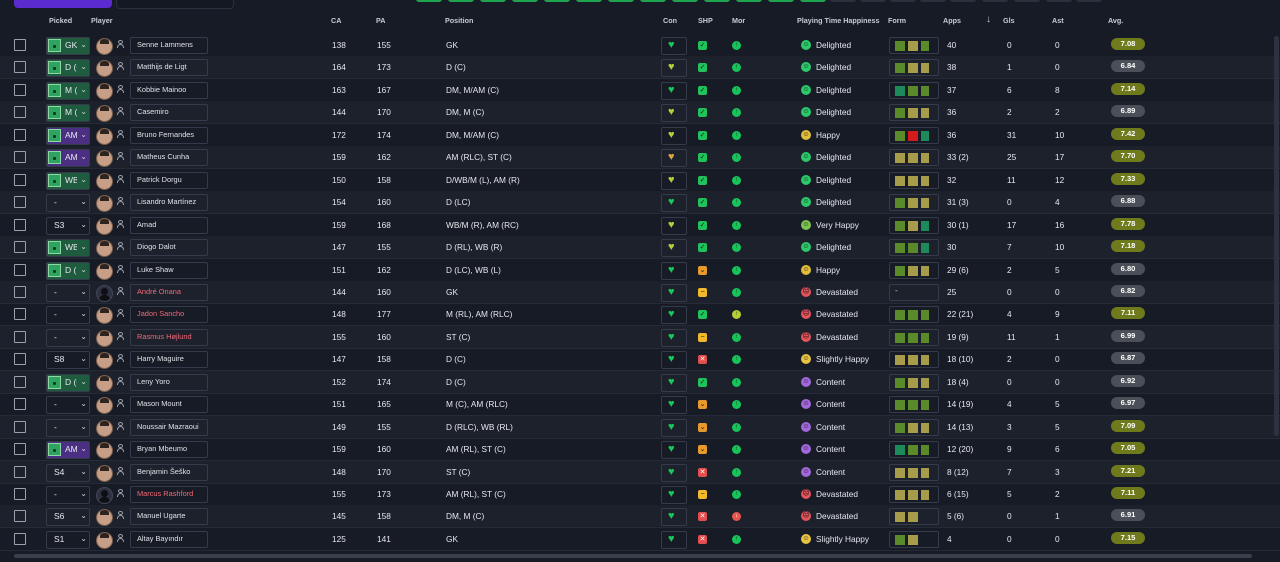  What do you see at coordinates (838, 20) in the screenshot?
I see `column-header-happiness: Playing Time Happiness` at bounding box center [838, 20].